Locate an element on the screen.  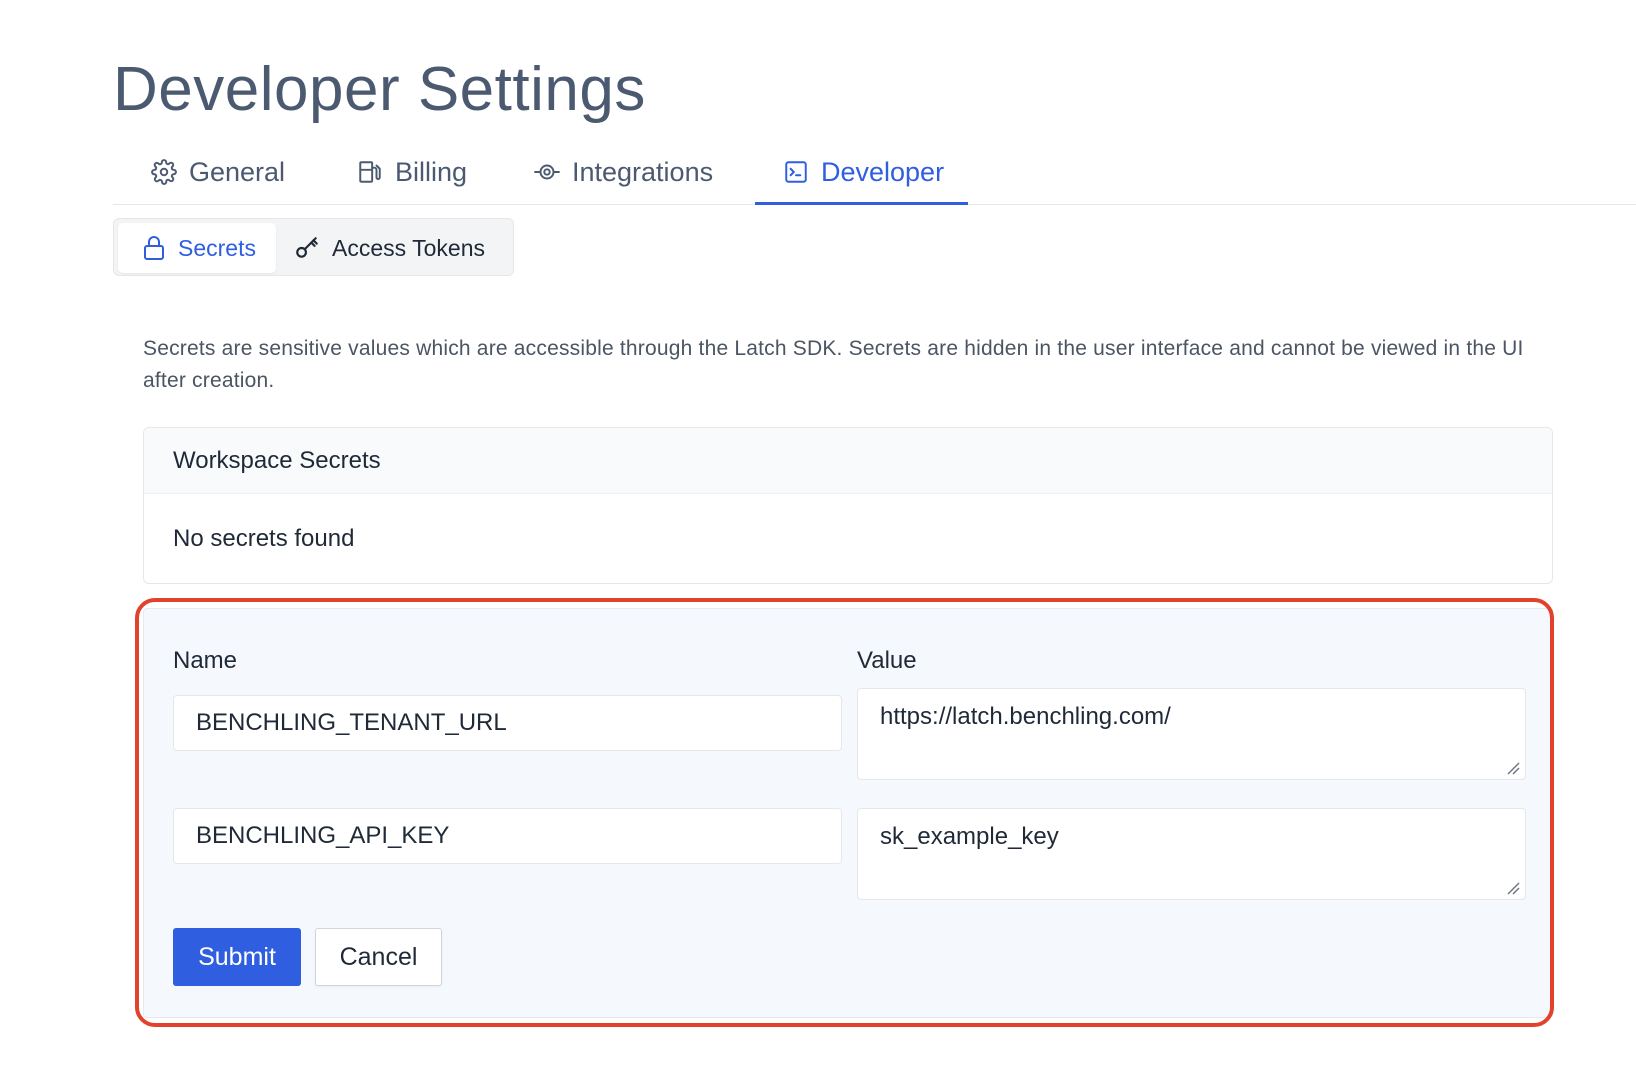
terminal-icon is located at coordinates (796, 172).